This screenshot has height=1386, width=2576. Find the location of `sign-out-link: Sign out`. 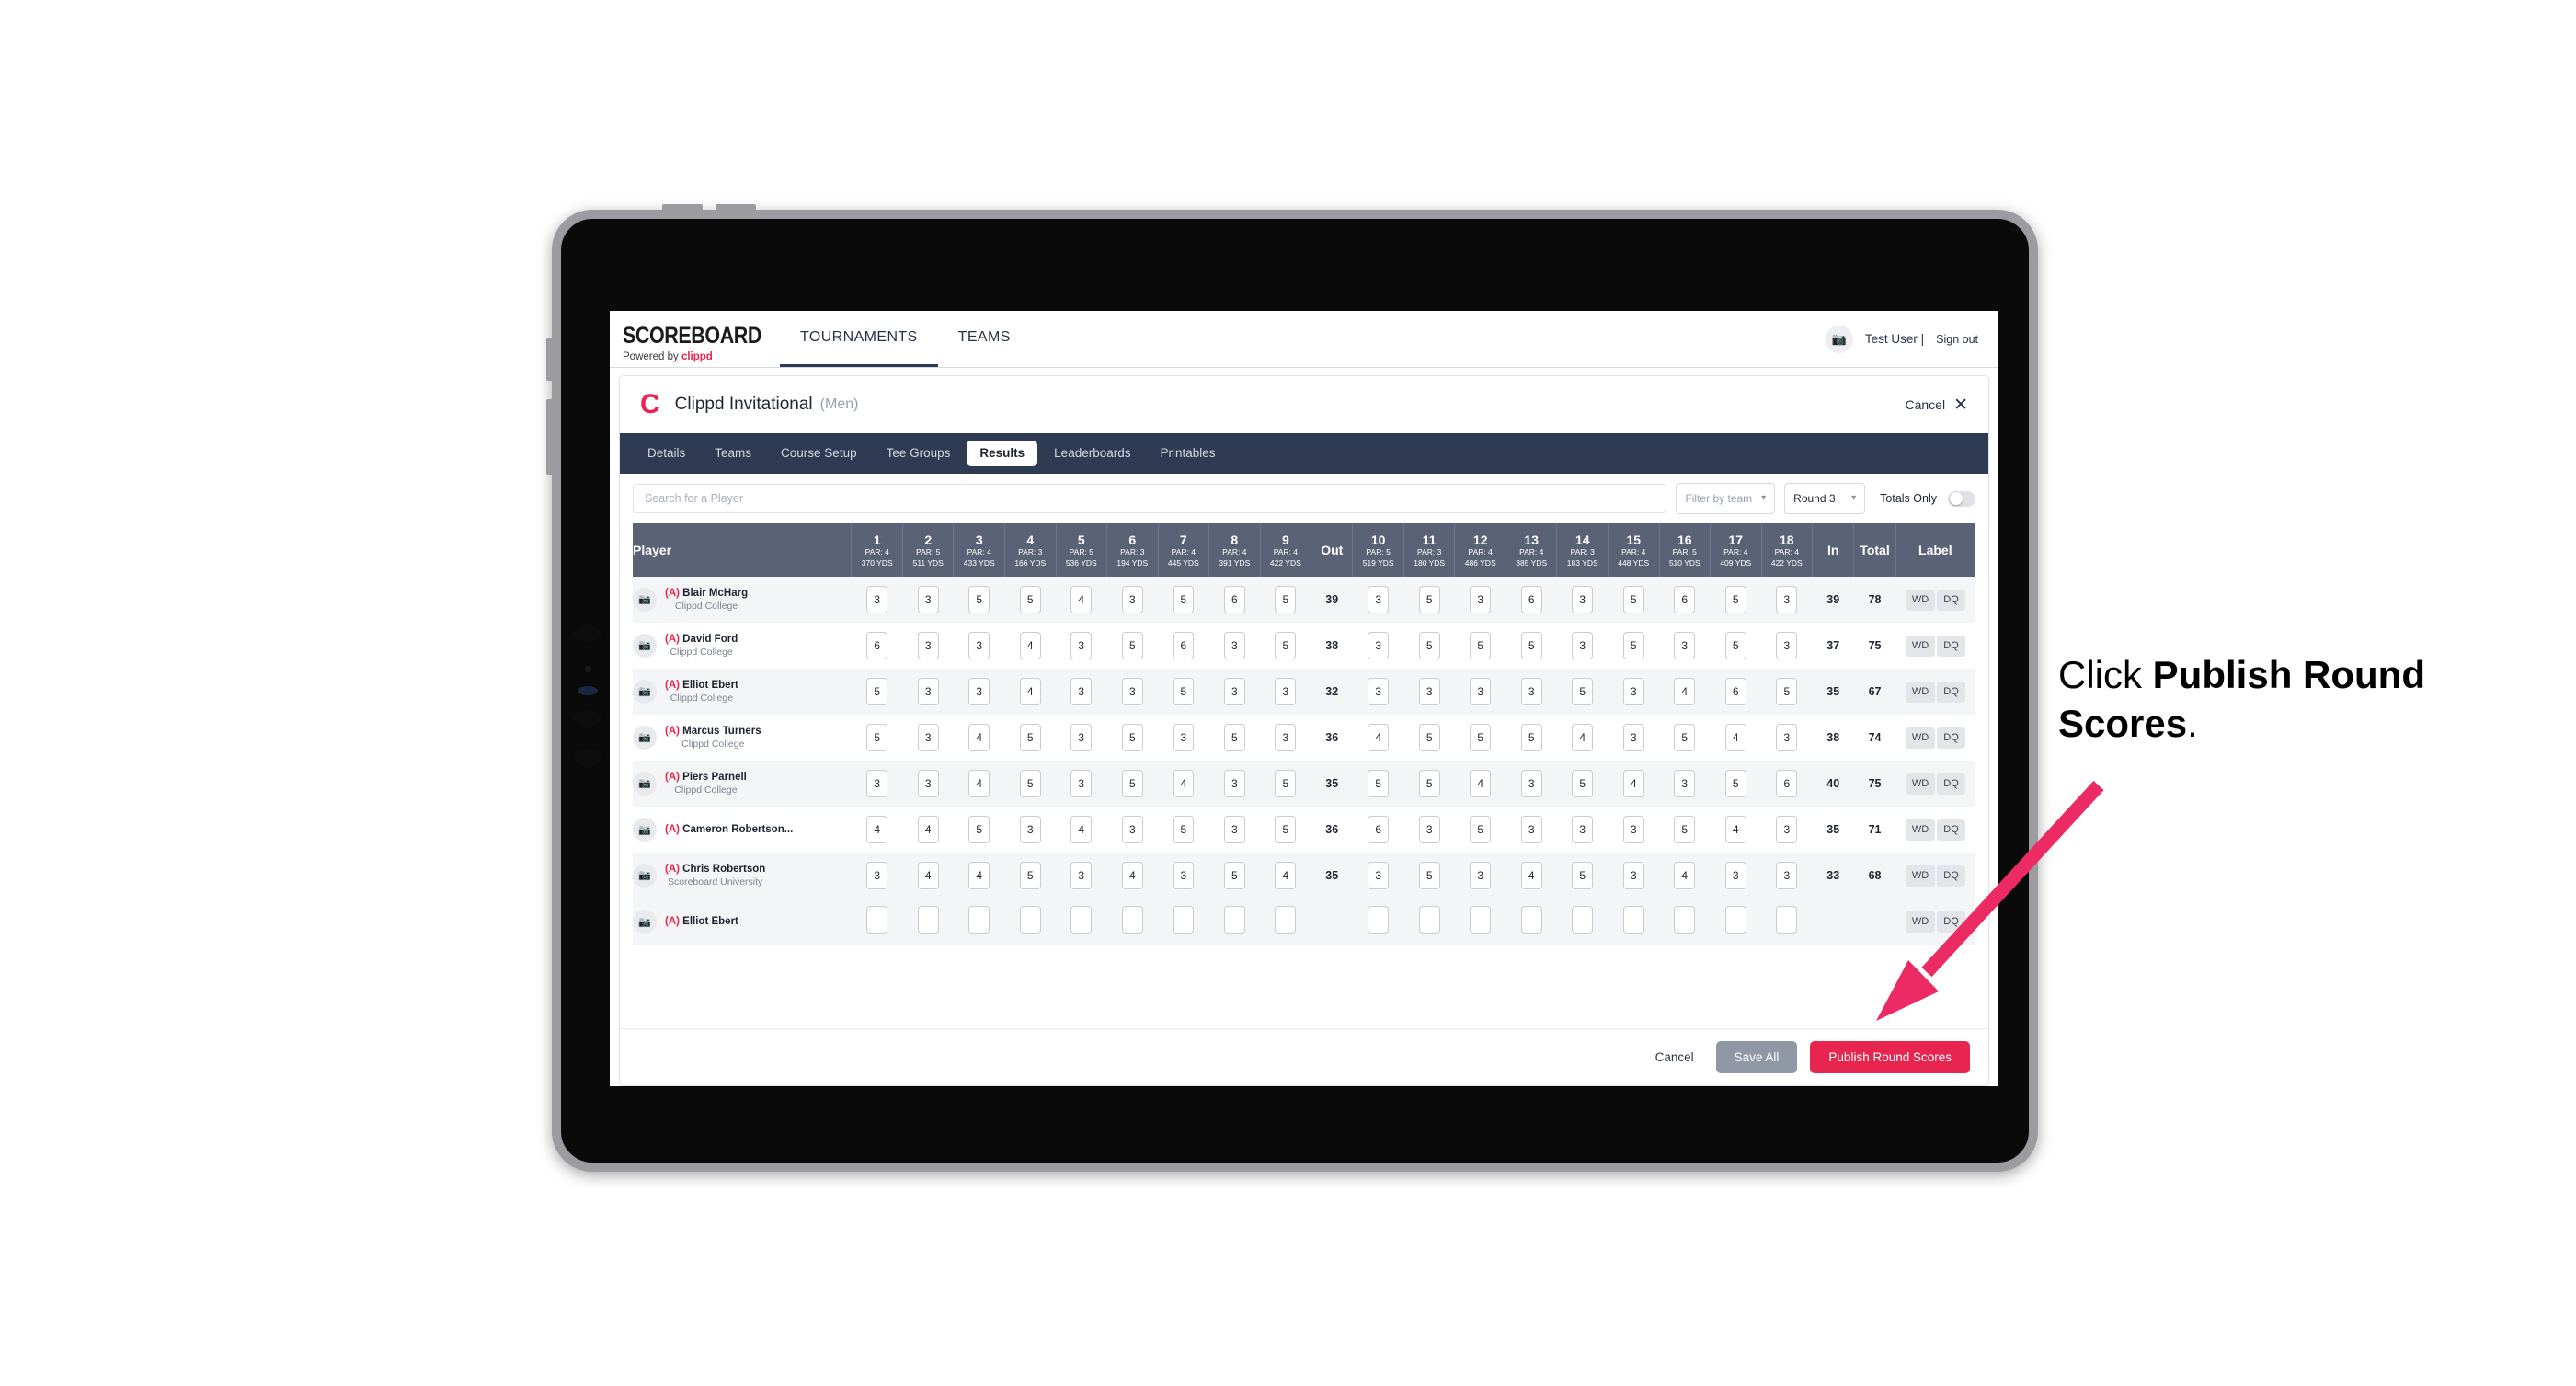

sign-out-link: Sign out is located at coordinates (1957, 339).